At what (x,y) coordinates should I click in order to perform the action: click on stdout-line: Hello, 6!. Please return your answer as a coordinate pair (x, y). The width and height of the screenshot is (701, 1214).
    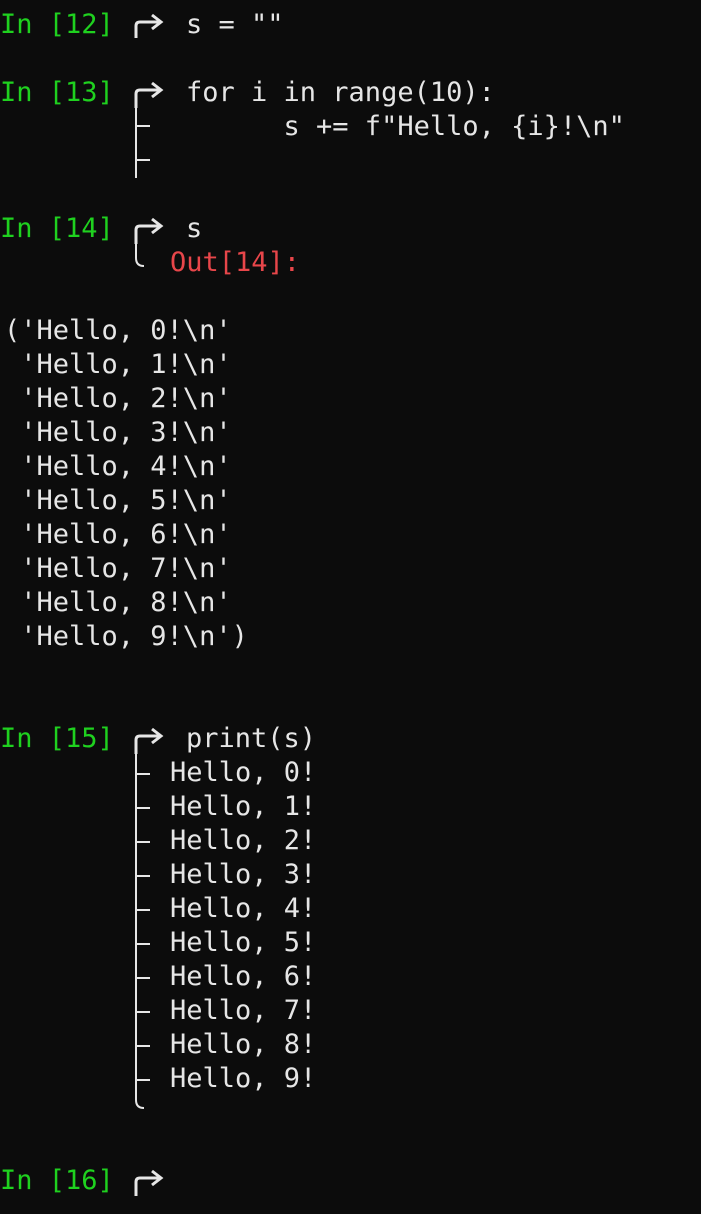
    Looking at the image, I should click on (243, 976).